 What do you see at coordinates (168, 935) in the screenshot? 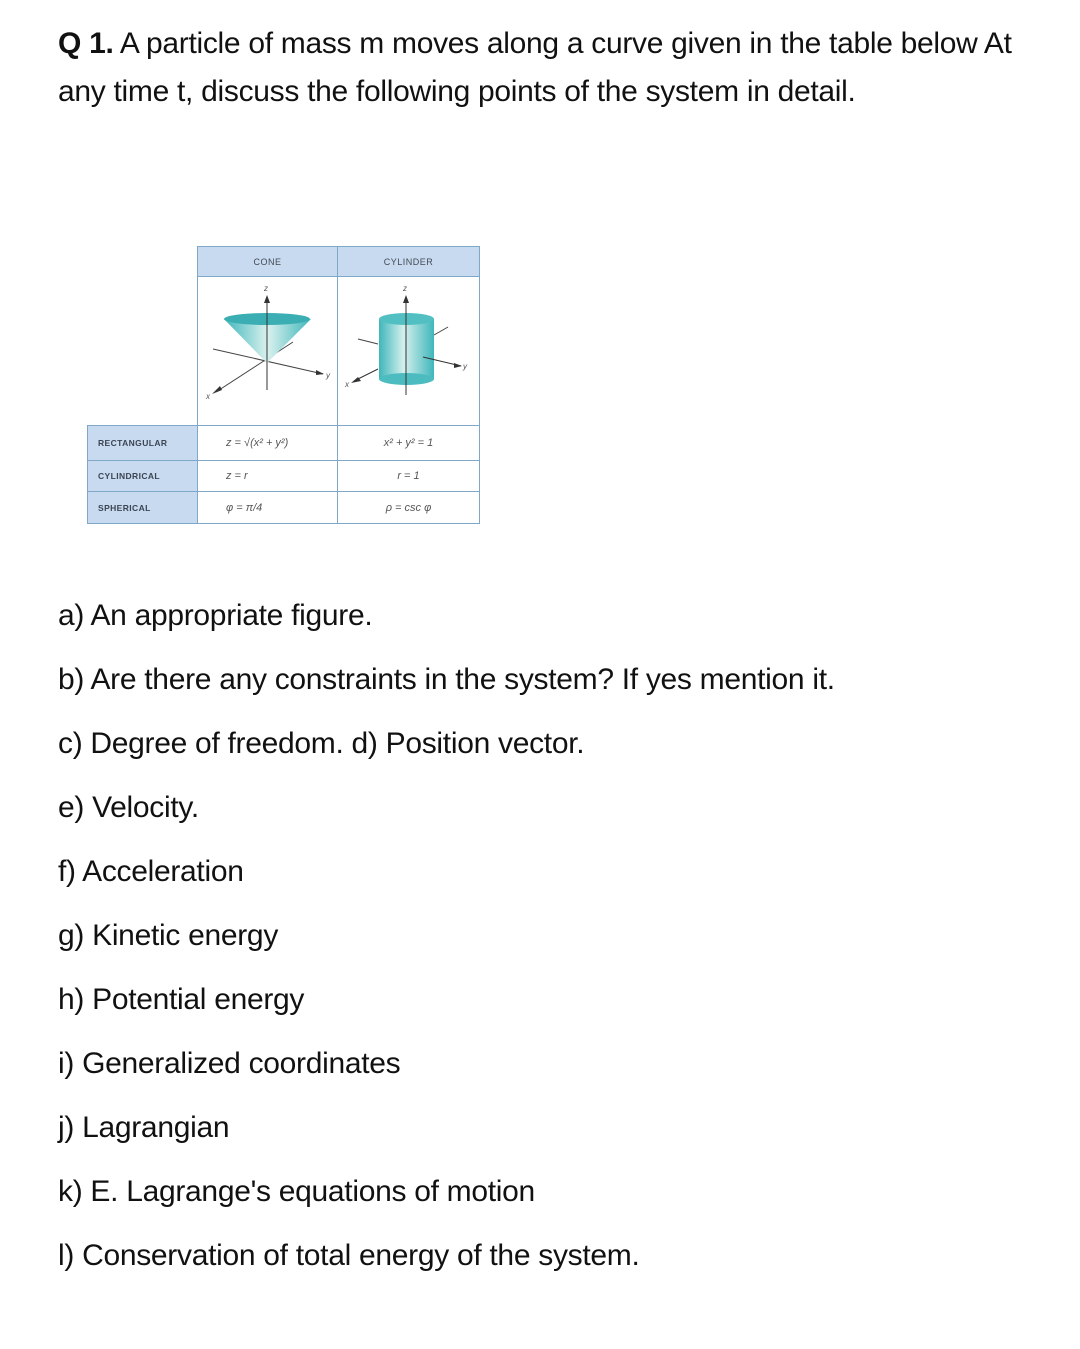
I see `item-g: g) Kinetic energy` at bounding box center [168, 935].